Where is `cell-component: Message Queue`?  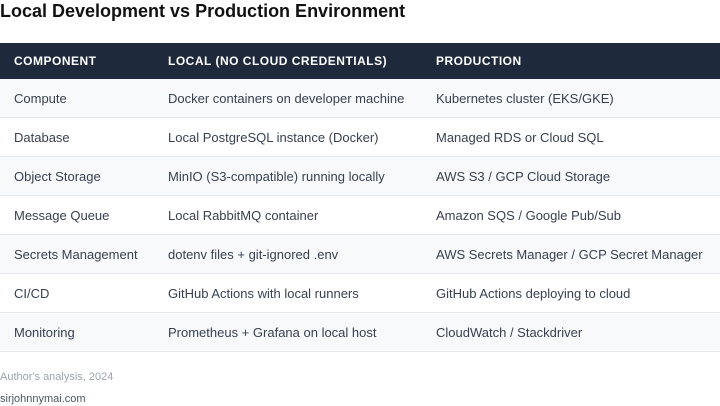 cell-component: Message Queue is located at coordinates (77, 215).